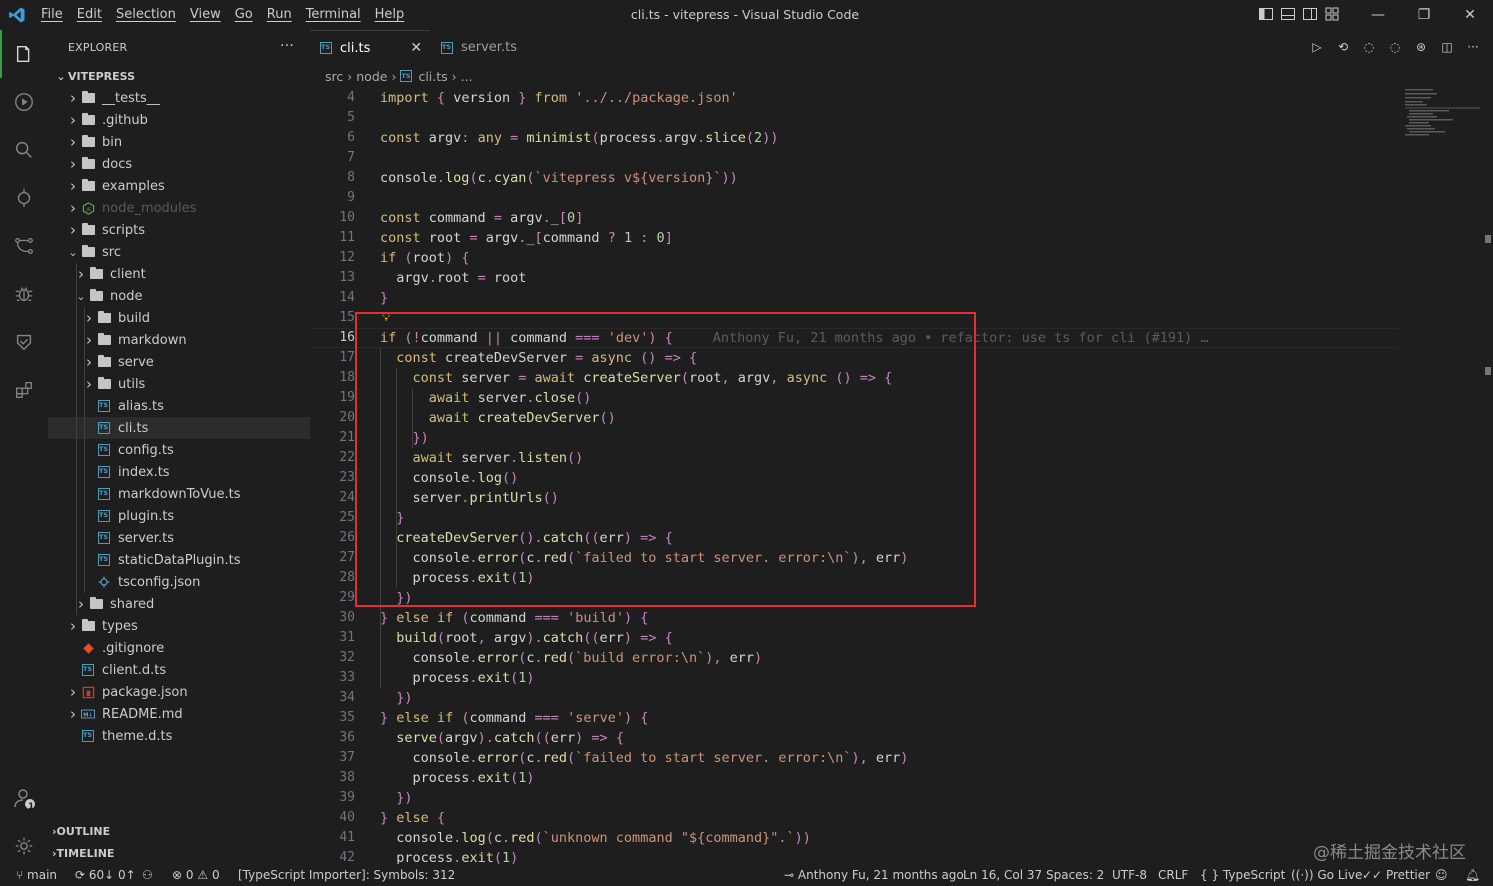 This screenshot has height=886, width=1493. What do you see at coordinates (179, 384) in the screenshot?
I see `tree-item: › utils` at bounding box center [179, 384].